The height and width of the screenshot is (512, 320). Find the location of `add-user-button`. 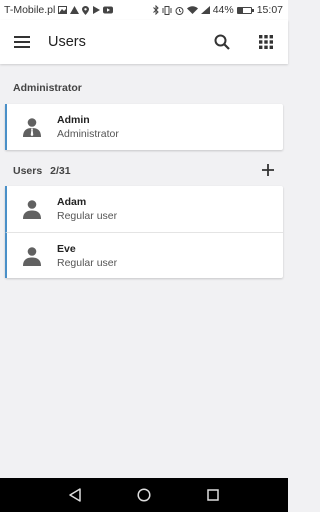

add-user-button is located at coordinates (268, 170).